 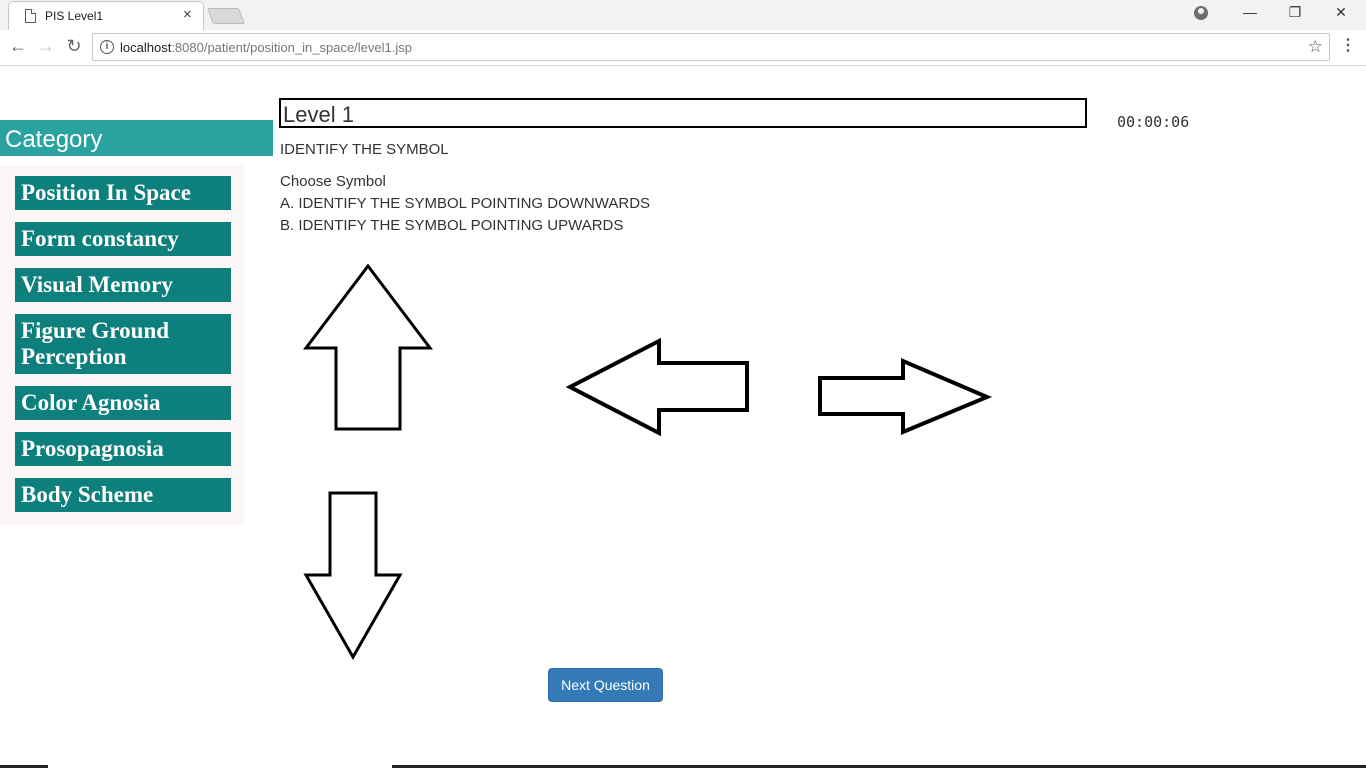 What do you see at coordinates (657, 387) in the screenshot?
I see `arrow-left-symbol` at bounding box center [657, 387].